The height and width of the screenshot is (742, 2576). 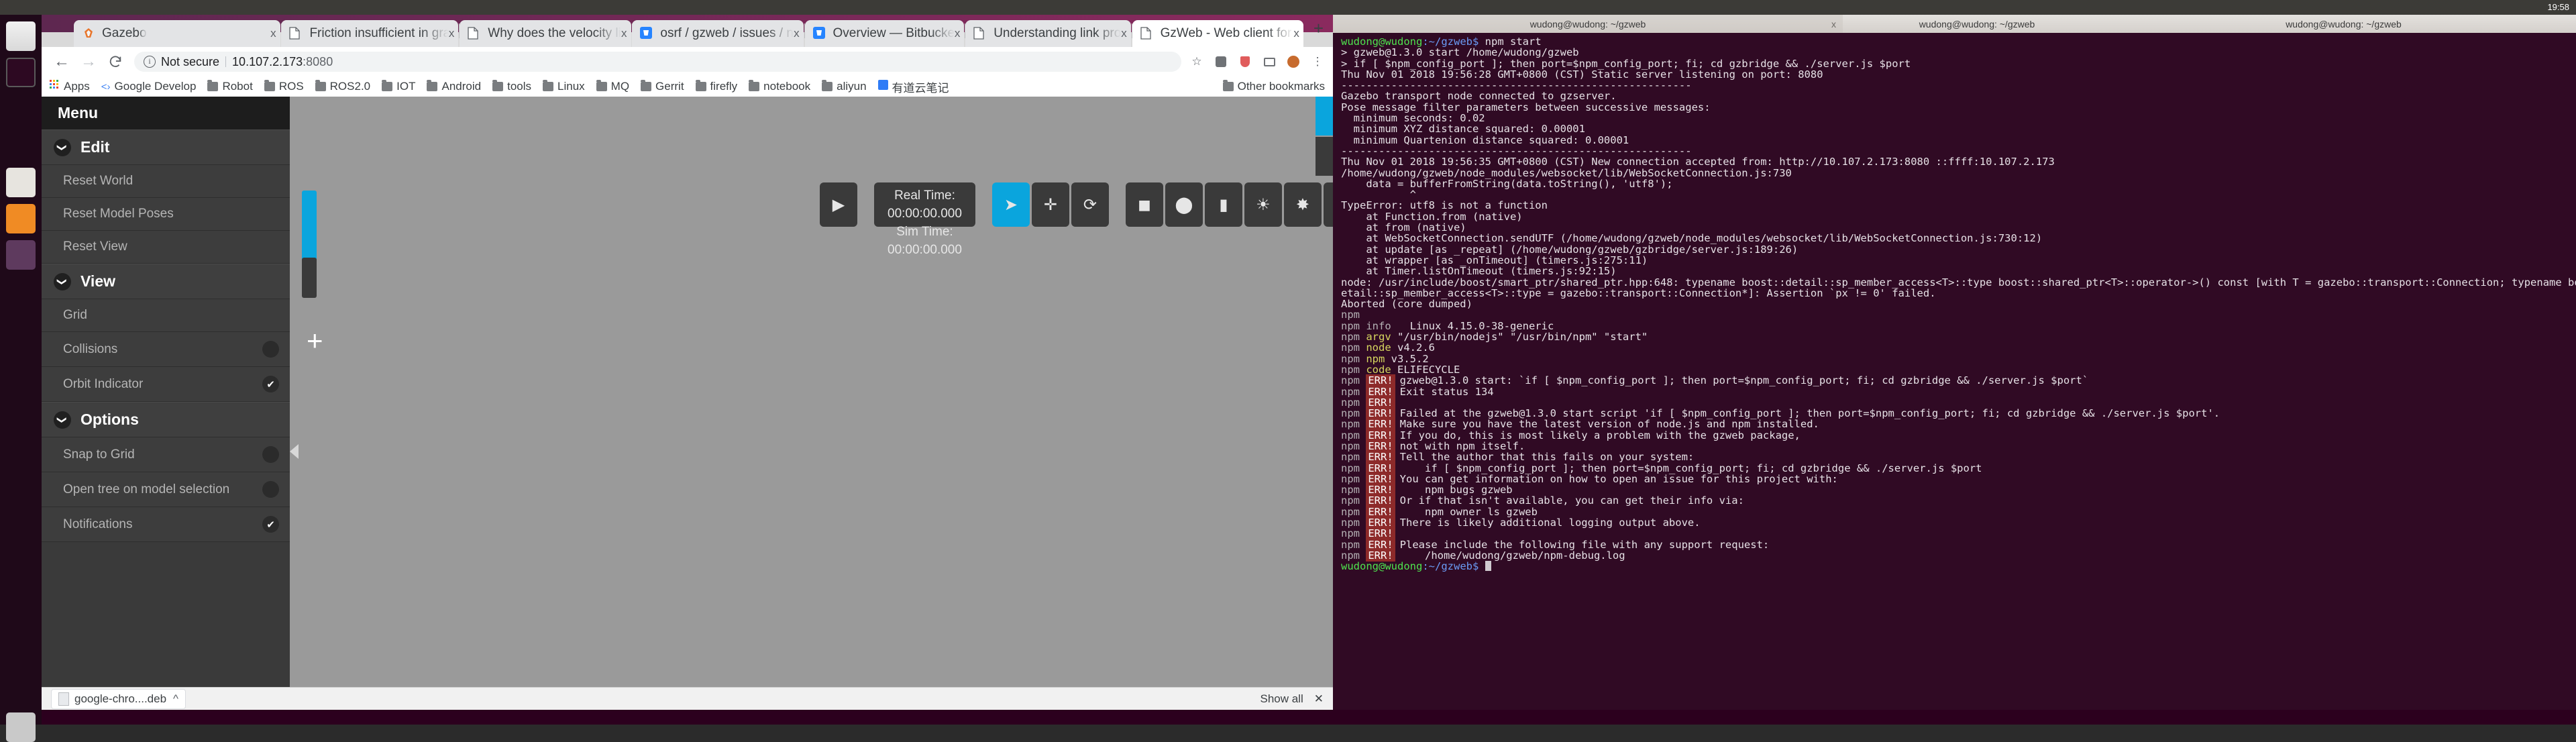 I want to click on bookmark-item: firefly, so click(x=717, y=86).